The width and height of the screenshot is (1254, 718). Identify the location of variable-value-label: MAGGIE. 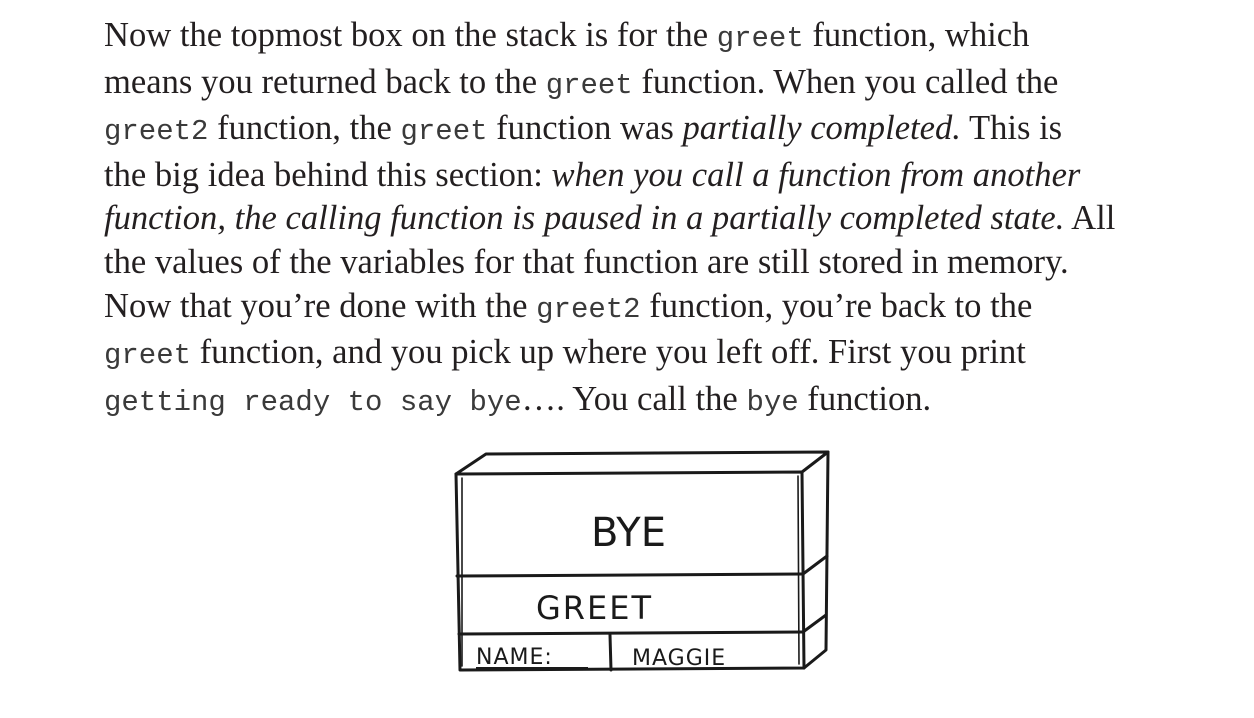
(679, 658).